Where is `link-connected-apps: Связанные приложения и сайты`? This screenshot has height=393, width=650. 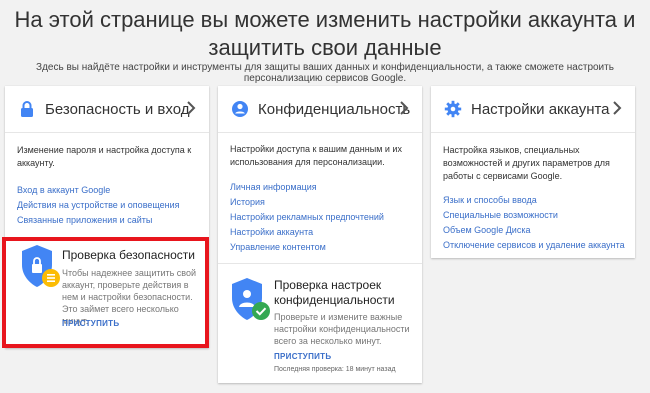 link-connected-apps: Связанные приложения и сайты is located at coordinates (107, 220).